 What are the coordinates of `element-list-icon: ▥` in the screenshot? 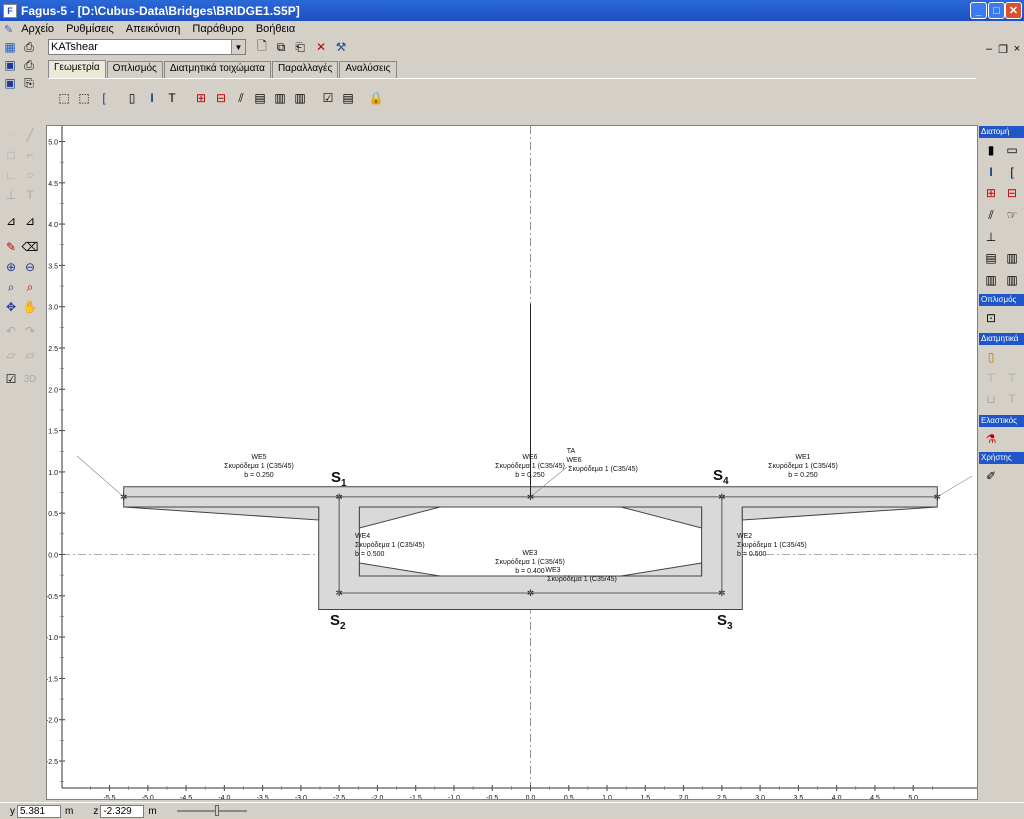 It's located at (1012, 258).